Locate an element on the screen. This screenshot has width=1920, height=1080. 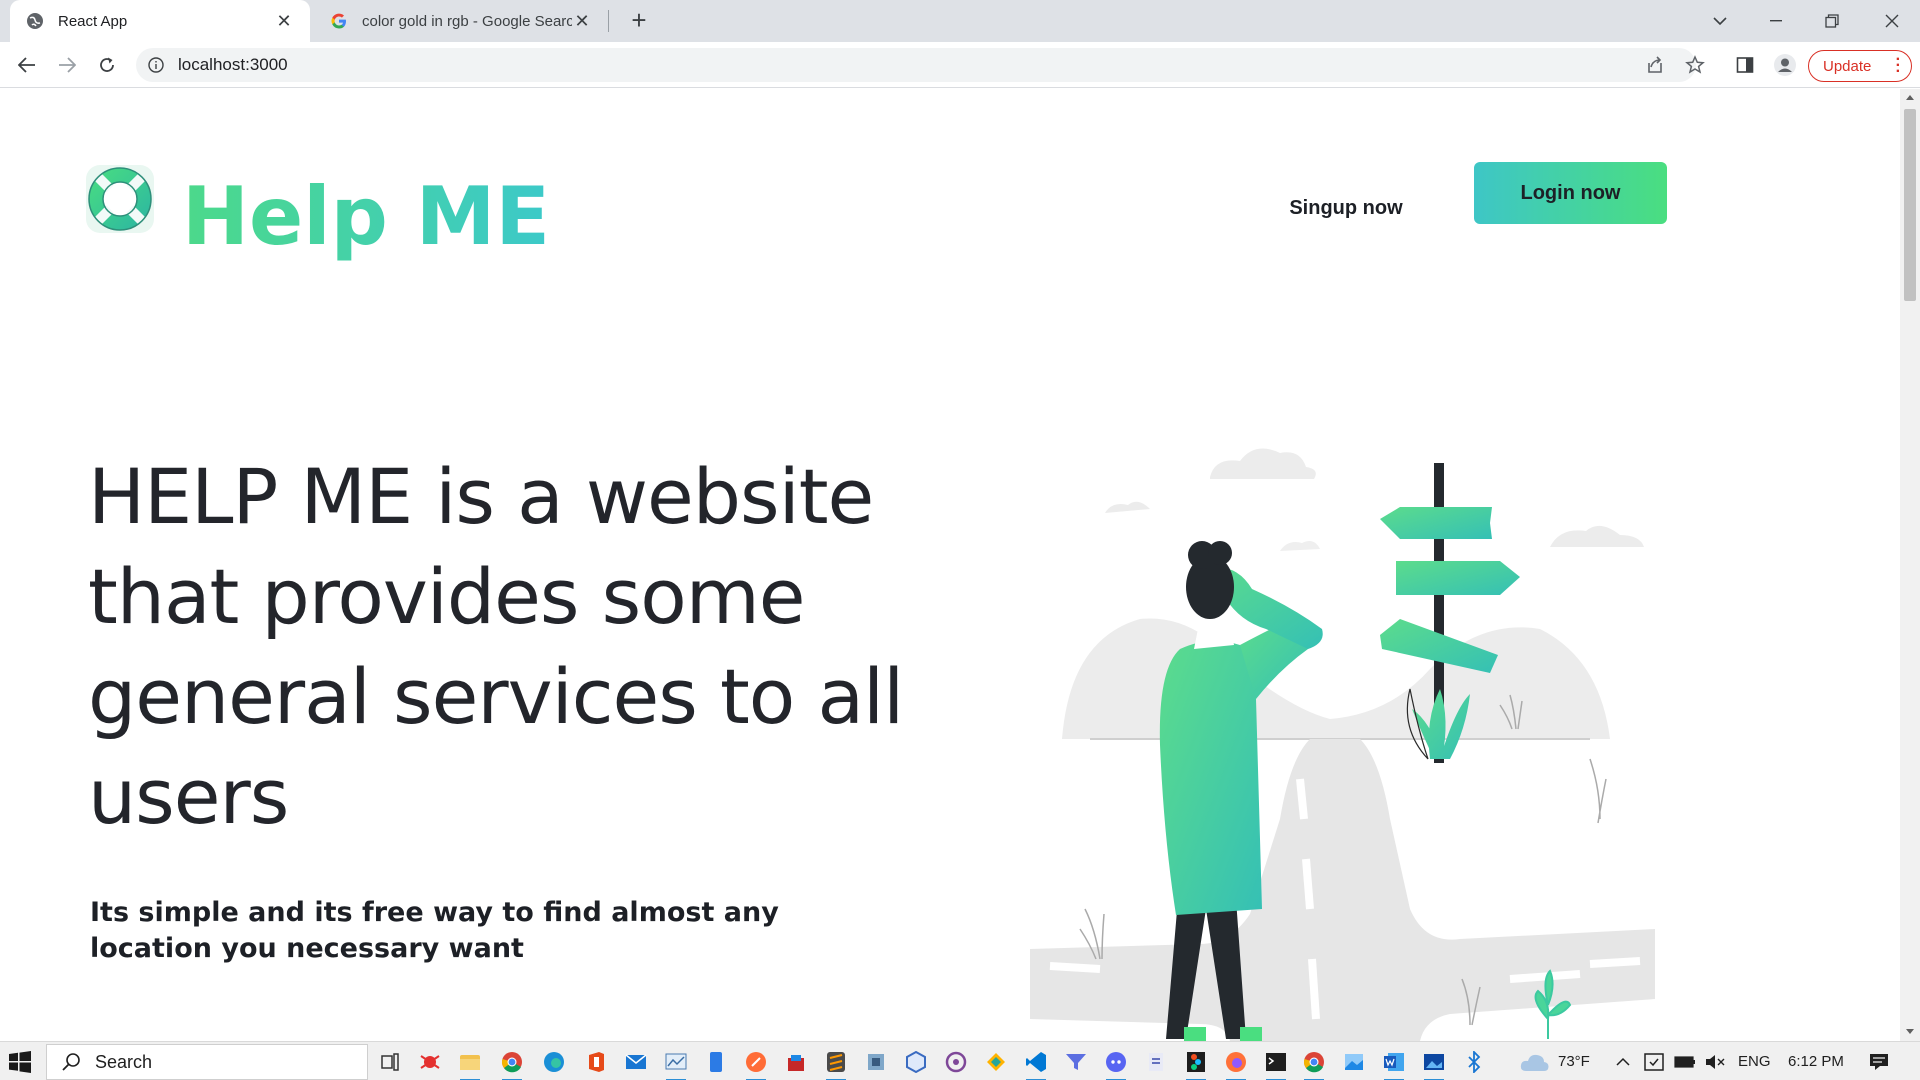
cloud-icon is located at coordinates (1534, 1062).